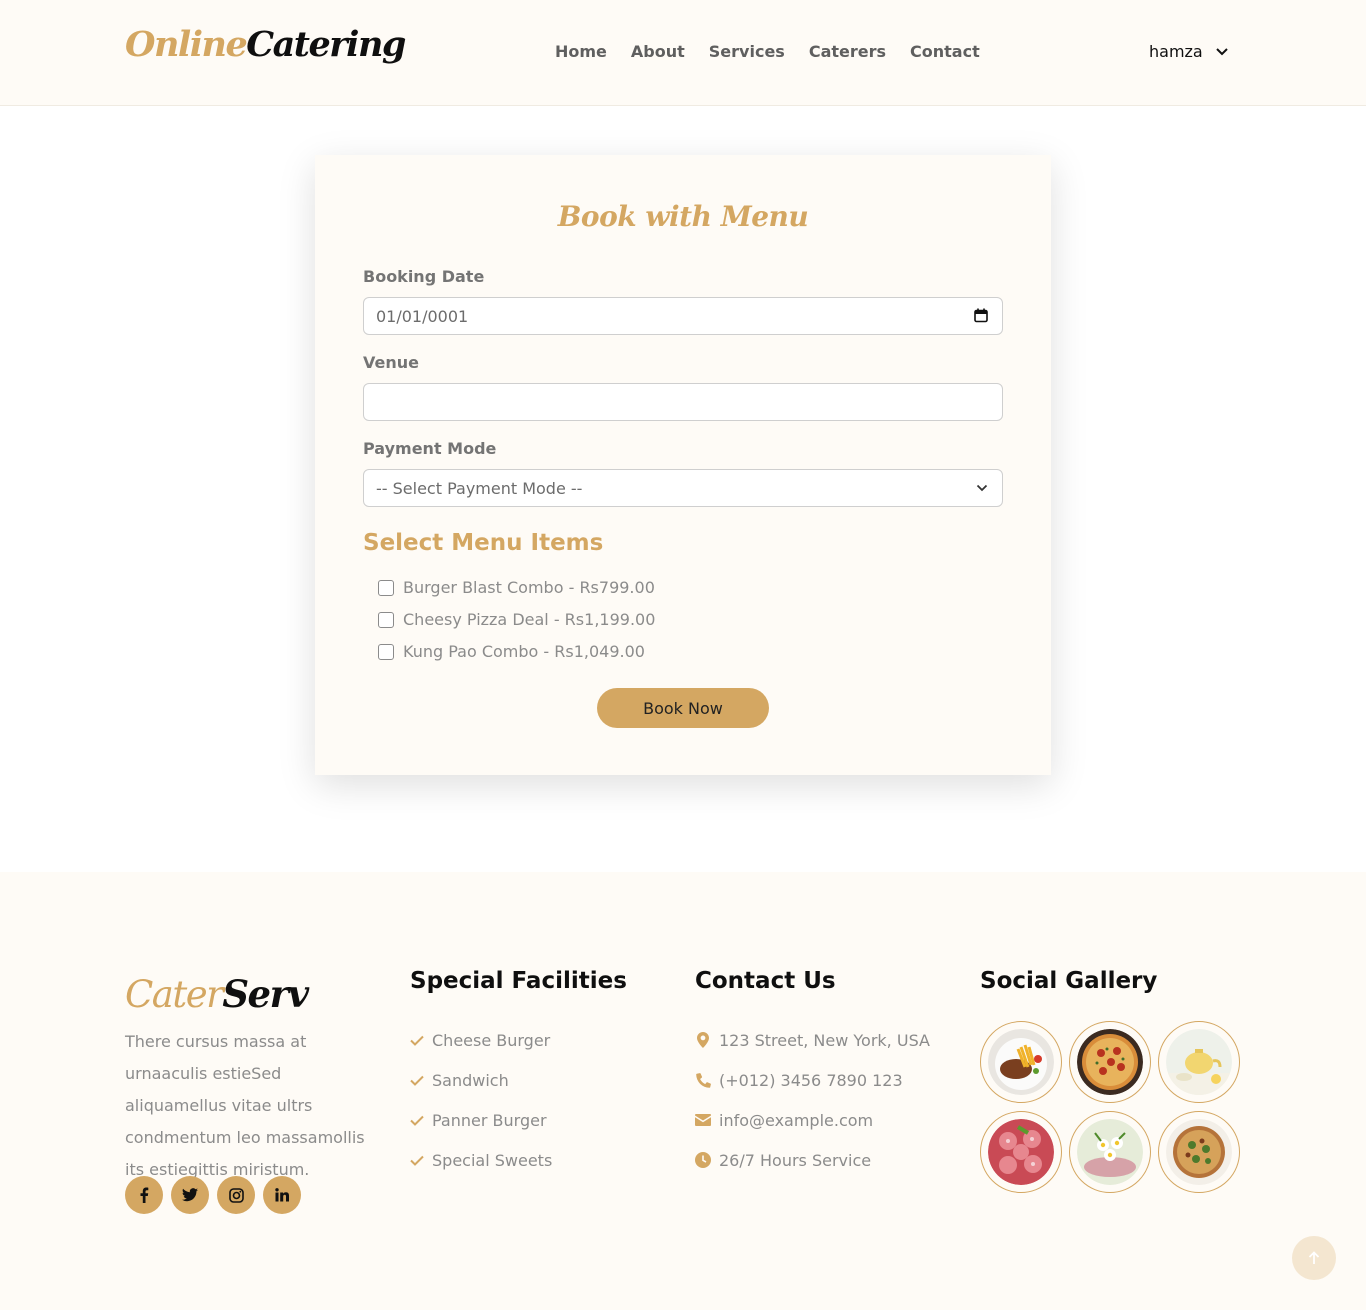 The image size is (1366, 1310). I want to click on menu-item: Kung Pao Combo - Rs1,049.00, so click(511, 651).